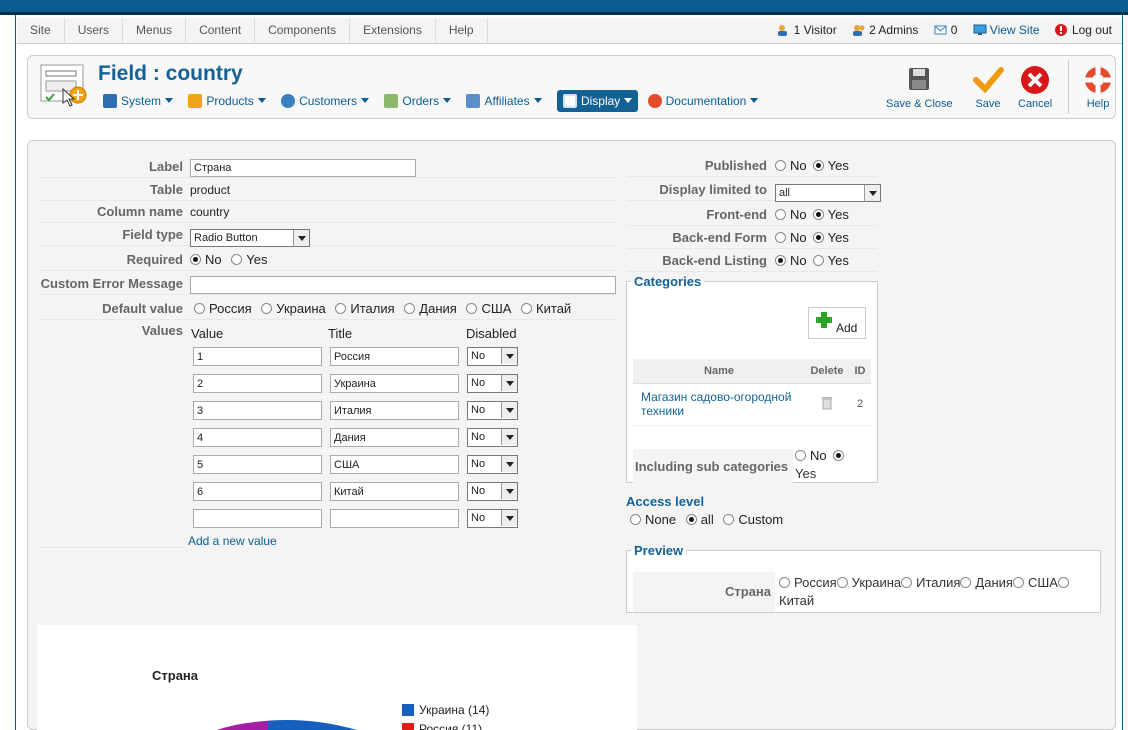 The width and height of the screenshot is (1128, 730). What do you see at coordinates (659, 550) in the screenshot?
I see `preview-legend: Preview` at bounding box center [659, 550].